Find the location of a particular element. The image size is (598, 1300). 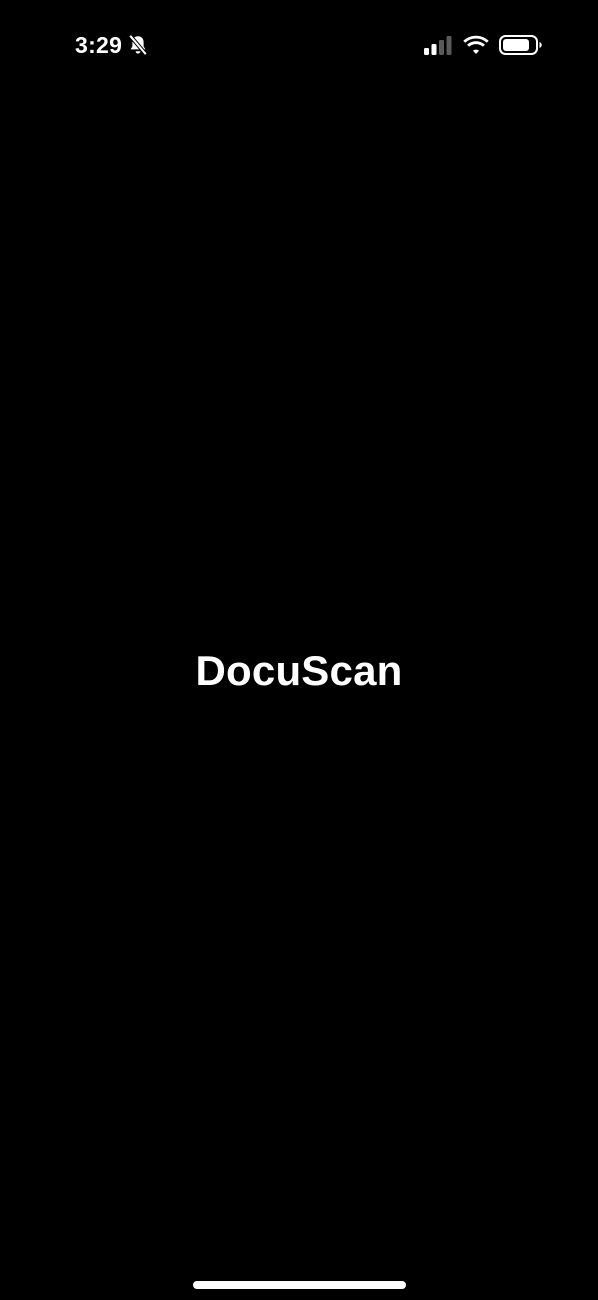

wifi-icon is located at coordinates (476, 45).